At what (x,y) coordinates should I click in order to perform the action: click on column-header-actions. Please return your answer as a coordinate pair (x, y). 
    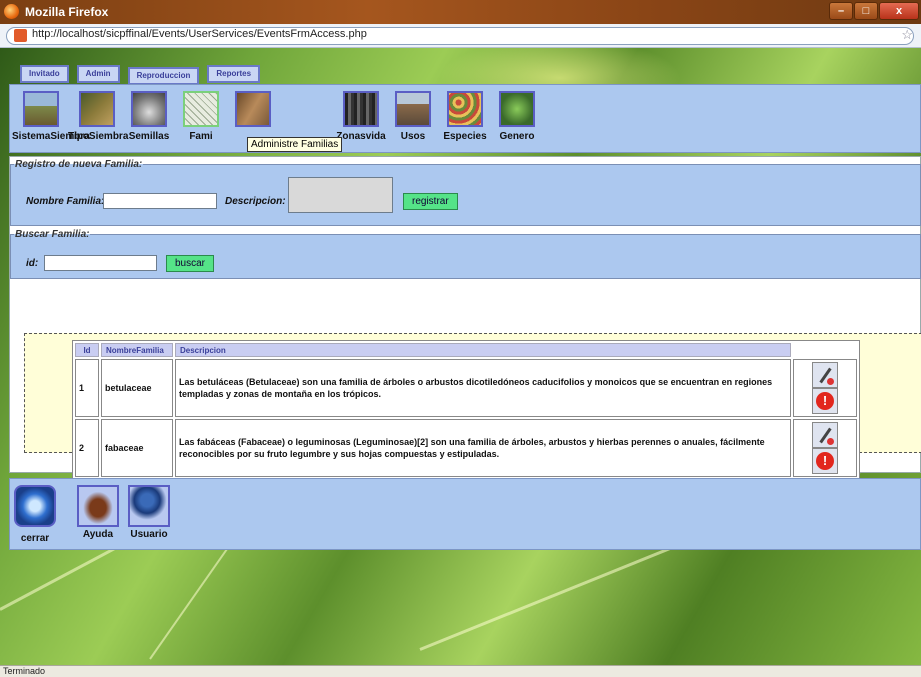
    Looking at the image, I should click on (825, 350).